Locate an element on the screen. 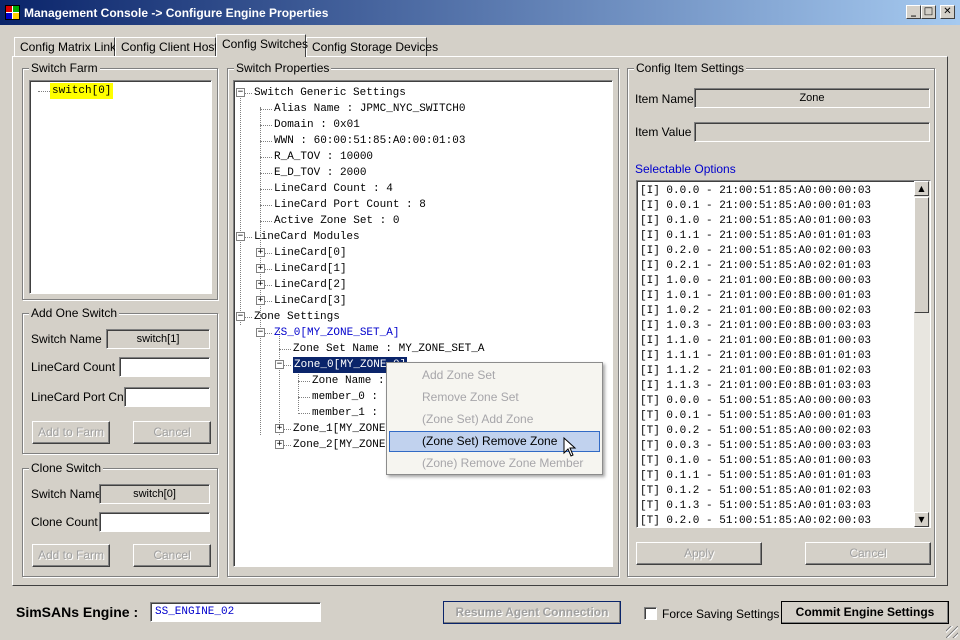  tree-zone-name: Zone Name : is located at coordinates (348, 381).